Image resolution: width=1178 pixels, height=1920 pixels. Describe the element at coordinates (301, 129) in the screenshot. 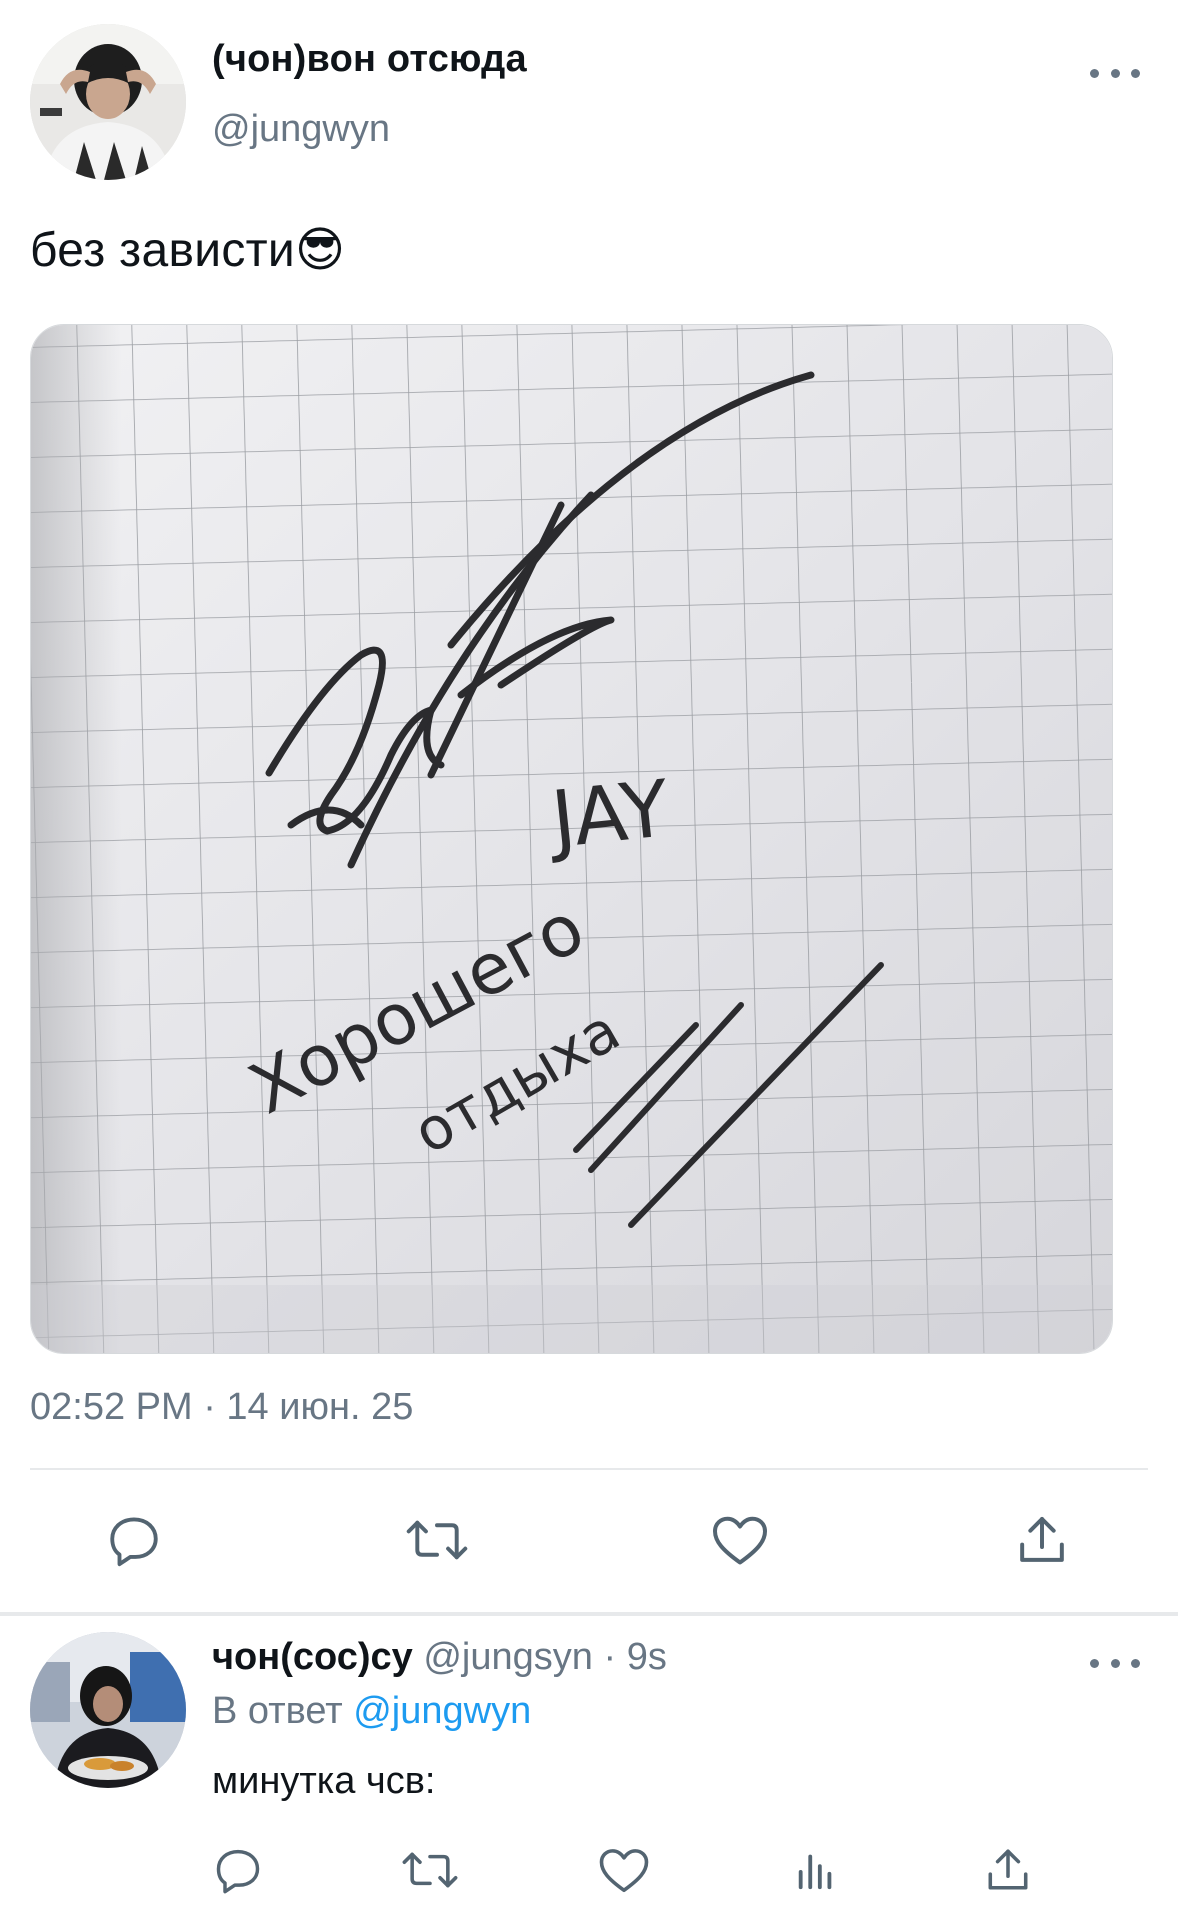

I see `author-handle: @jungwyn` at that location.